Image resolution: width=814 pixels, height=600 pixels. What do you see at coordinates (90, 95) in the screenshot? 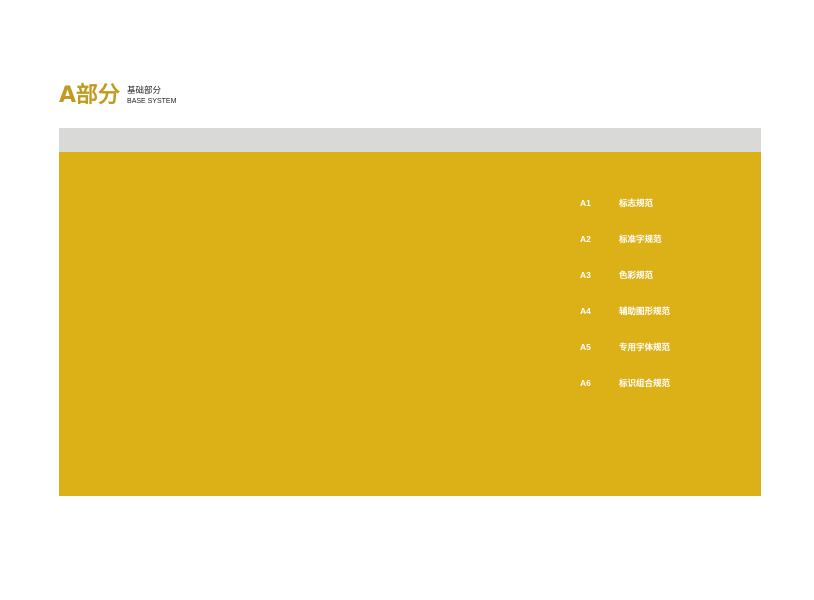
I see `section-title: A部分` at bounding box center [90, 95].